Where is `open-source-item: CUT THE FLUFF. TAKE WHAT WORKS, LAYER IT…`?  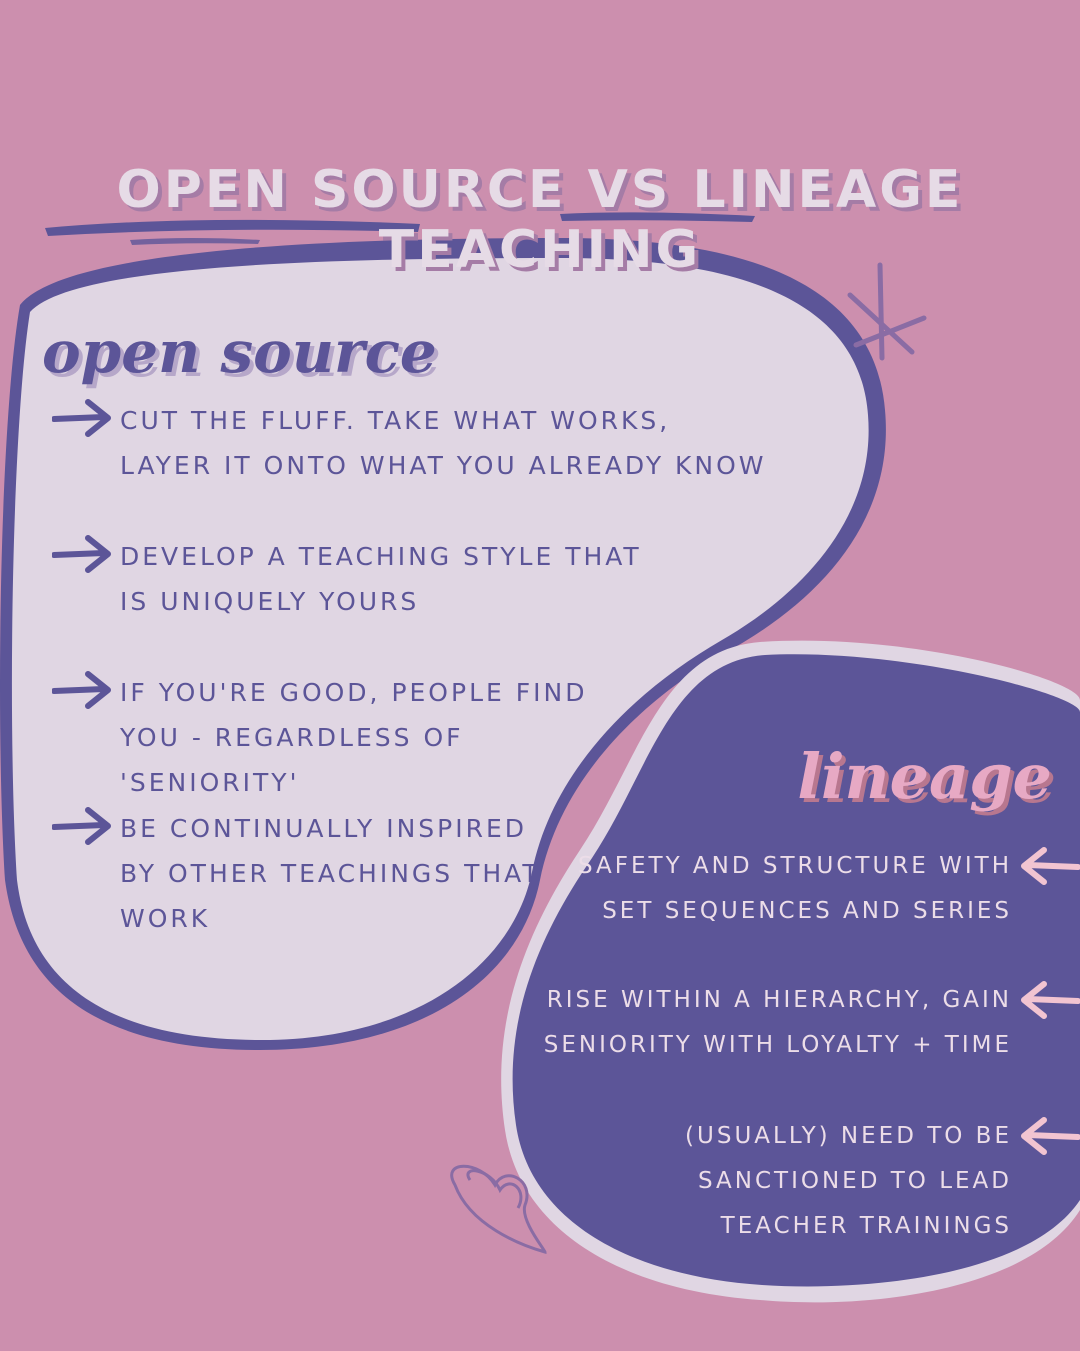
open-source-item: CUT THE FLUFF. TAKE WHAT WORKS, LAYER IT… is located at coordinates (412, 443).